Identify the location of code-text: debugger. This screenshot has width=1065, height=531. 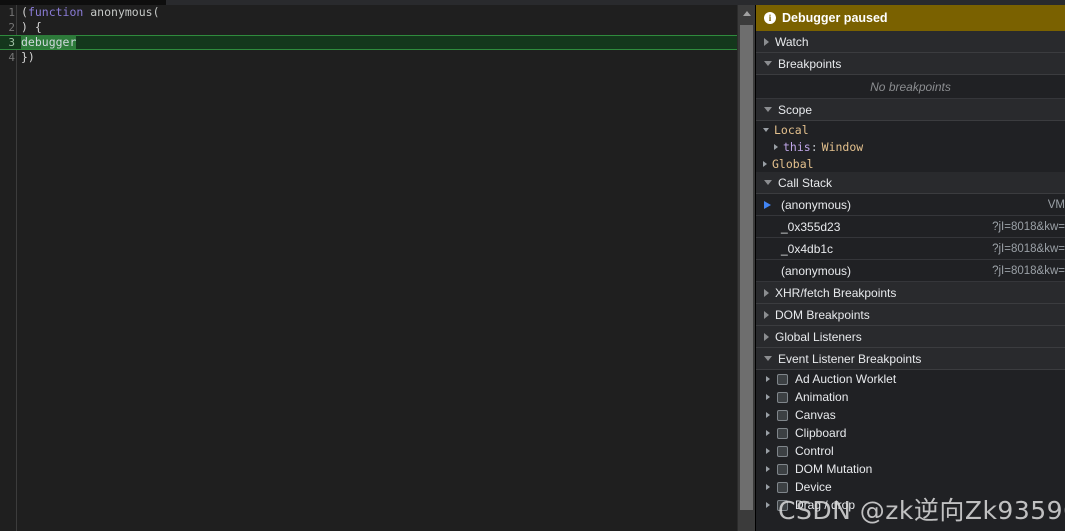
(46, 42).